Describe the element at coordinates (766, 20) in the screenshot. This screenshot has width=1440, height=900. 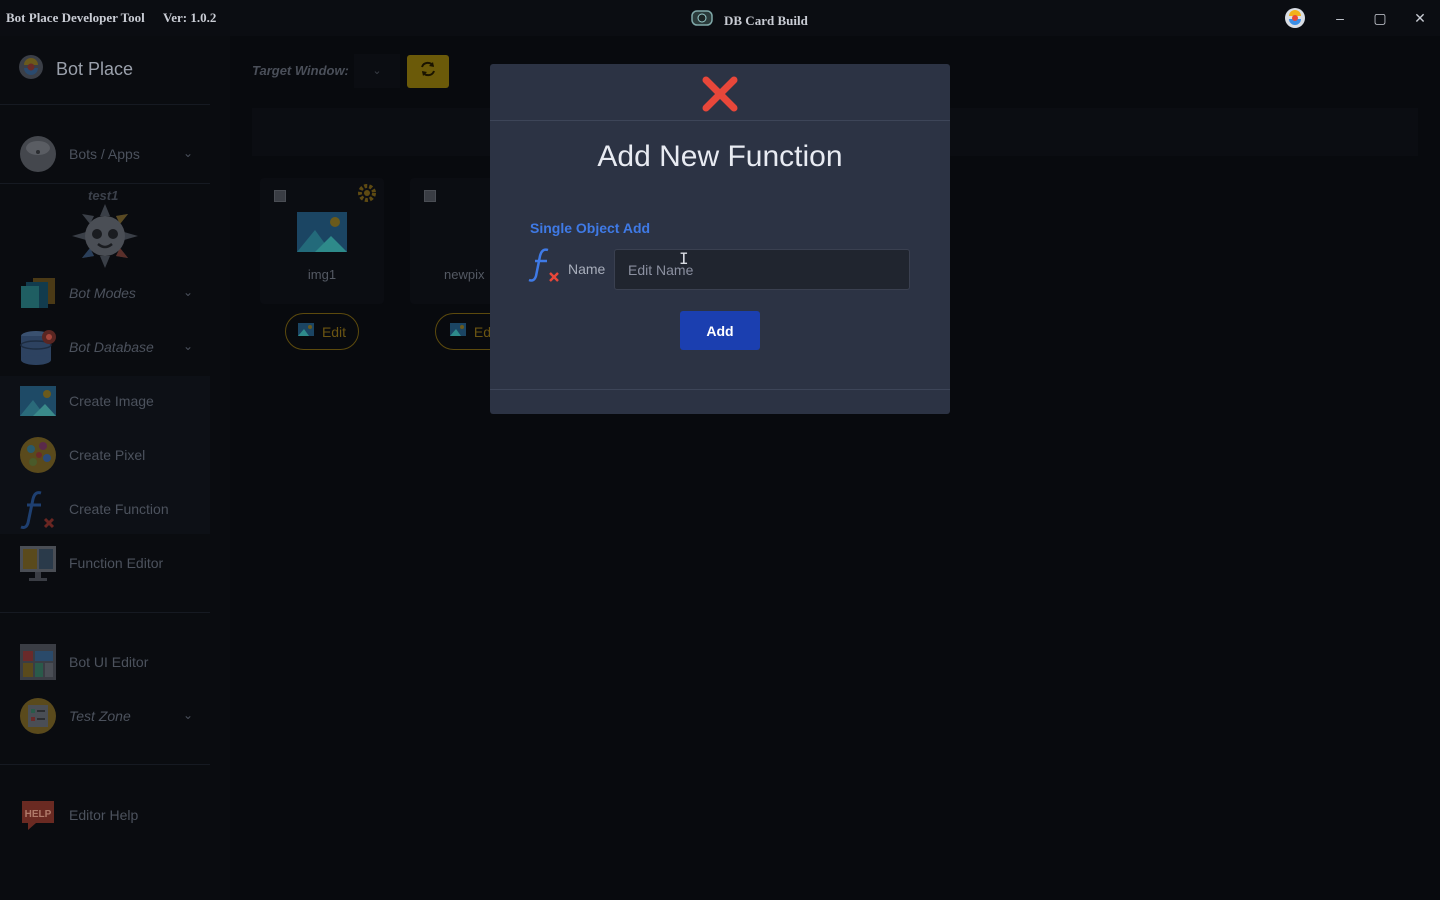
I see `window-title: DB Card Build` at that location.